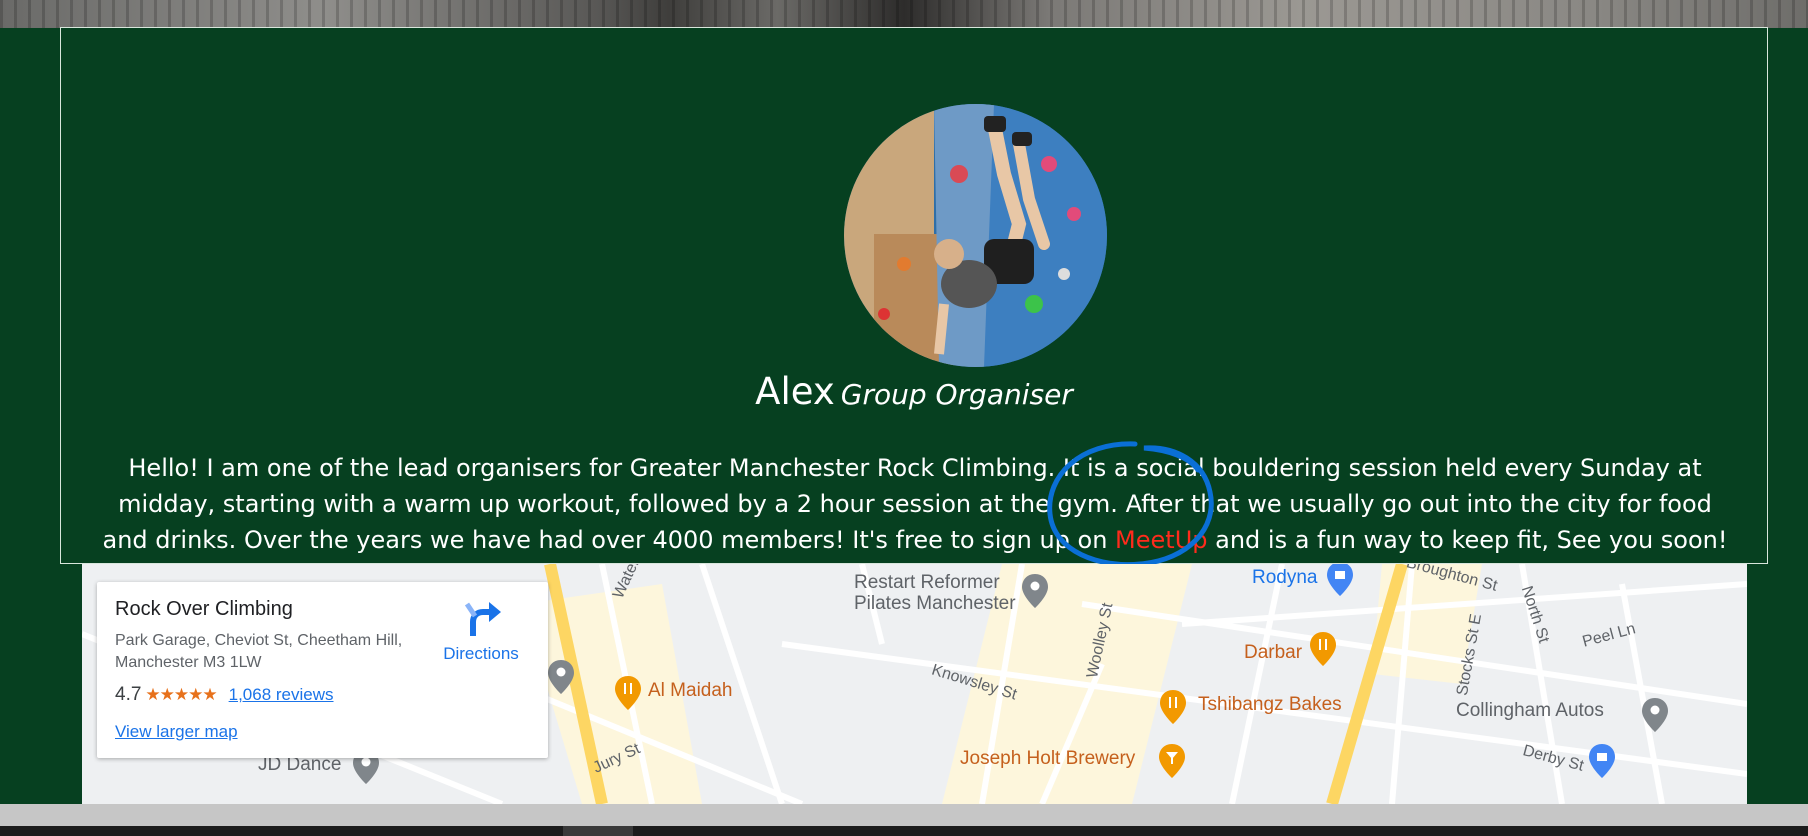 This screenshot has width=1808, height=836. I want to click on directions-button: Directions, so click(481, 632).